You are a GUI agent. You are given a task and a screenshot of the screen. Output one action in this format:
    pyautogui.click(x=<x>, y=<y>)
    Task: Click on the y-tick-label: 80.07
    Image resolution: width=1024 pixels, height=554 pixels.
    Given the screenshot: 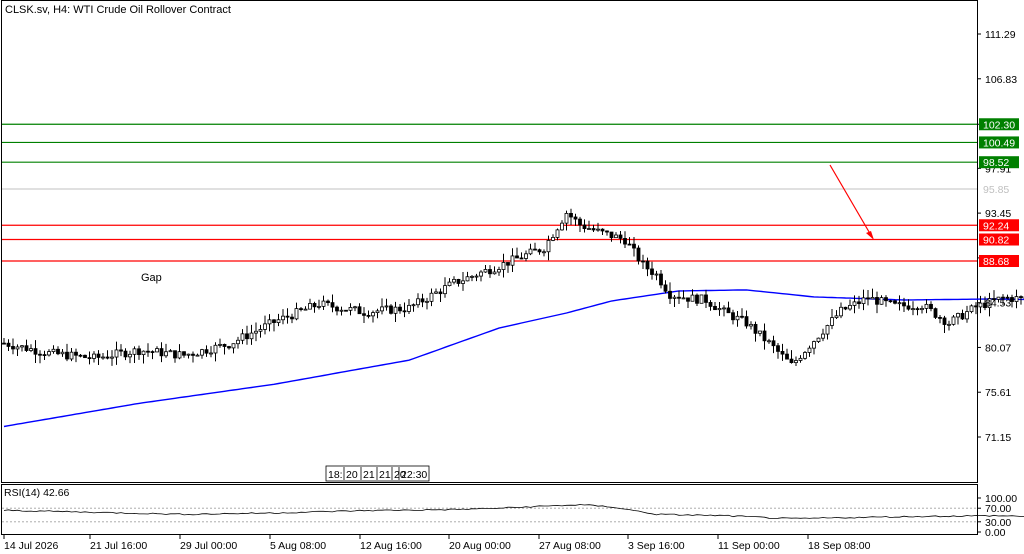 What is the action you would take?
    pyautogui.click(x=998, y=348)
    